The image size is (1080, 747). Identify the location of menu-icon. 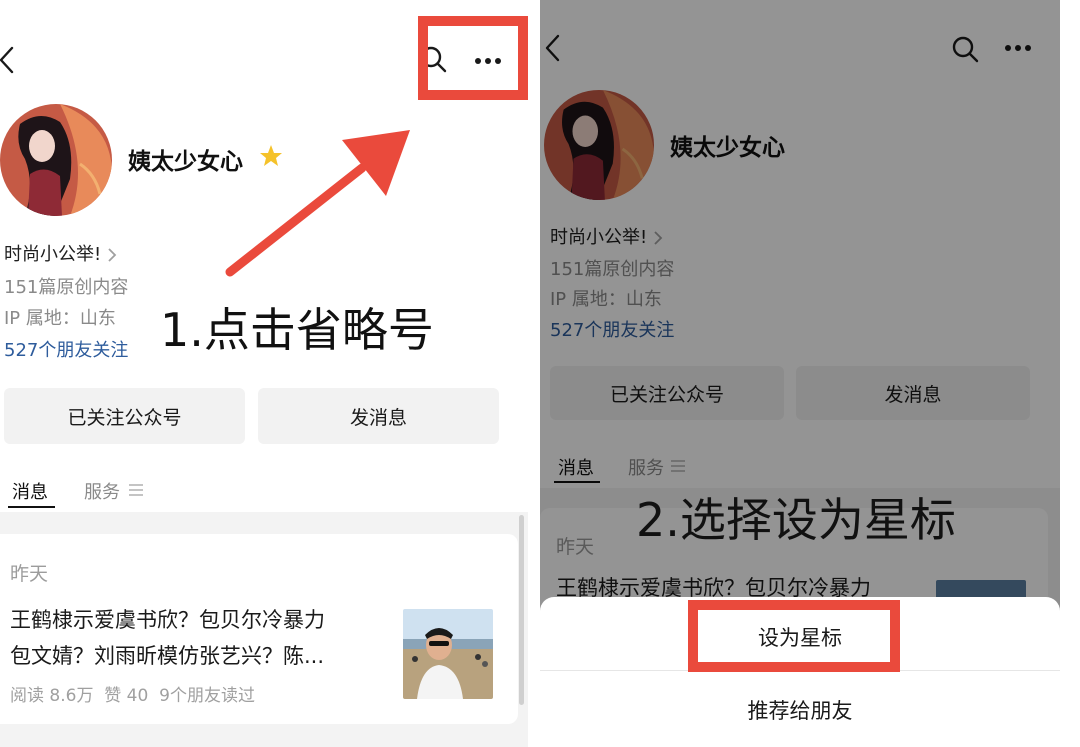
(136, 490).